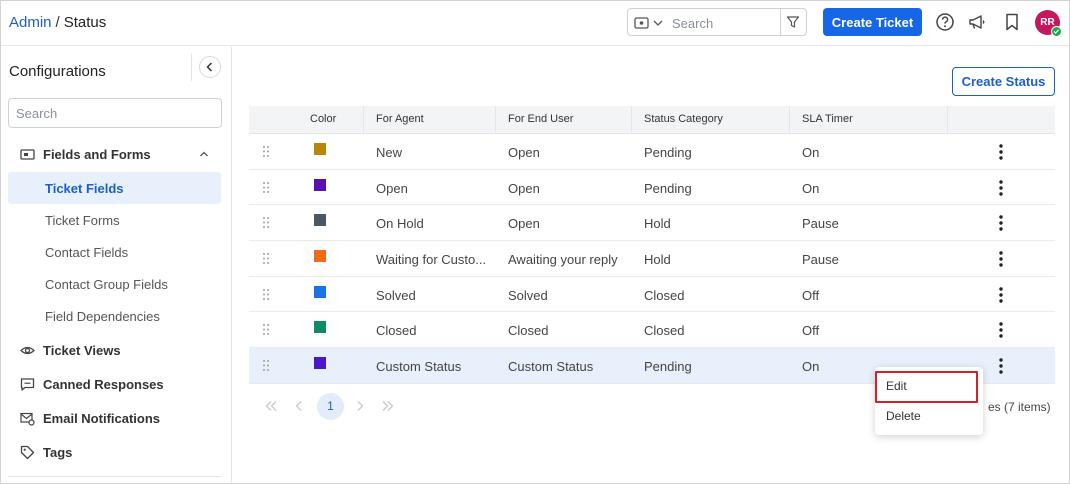 This screenshot has height=484, width=1070. Describe the element at coordinates (103, 384) in the screenshot. I see `sidebar-group-label: Canned Responses` at that location.